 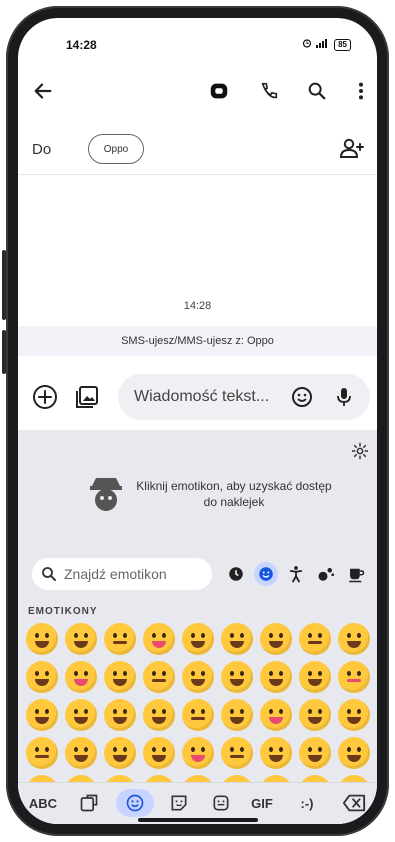 What do you see at coordinates (197, 91) in the screenshot?
I see `app-toolbar` at bounding box center [197, 91].